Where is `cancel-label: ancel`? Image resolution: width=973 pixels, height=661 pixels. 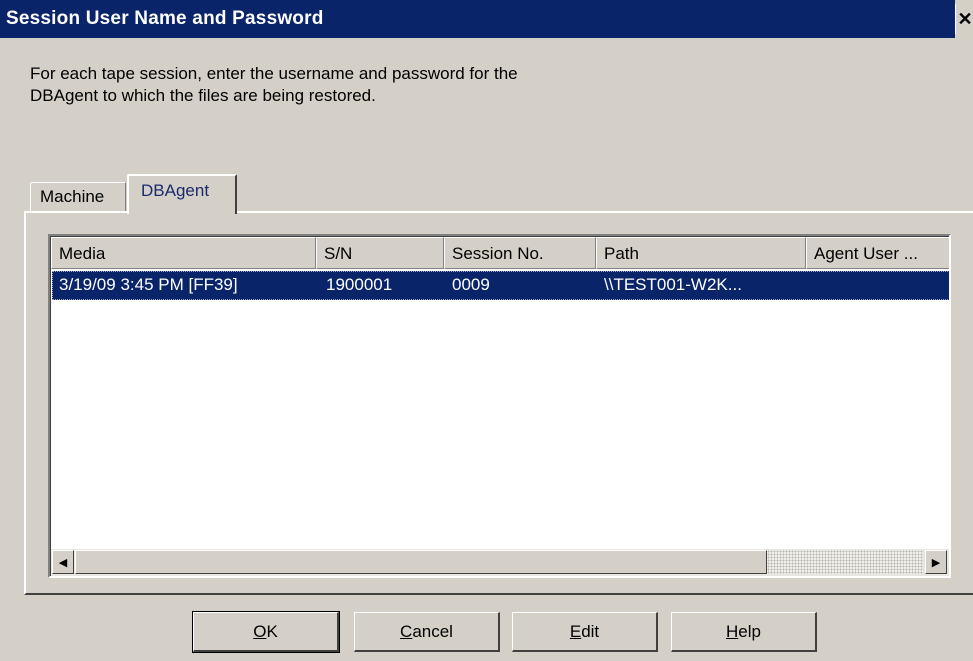 cancel-label: ancel is located at coordinates (432, 631).